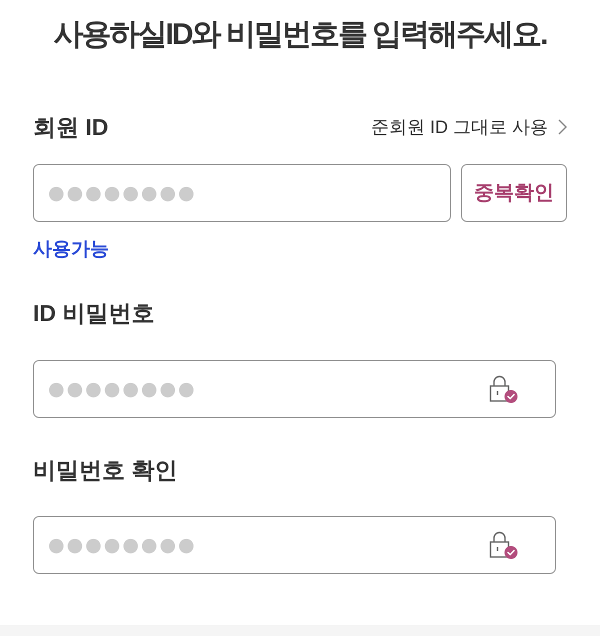  Describe the element at coordinates (93, 313) in the screenshot. I see `field-label: ID 비밀번호` at that location.